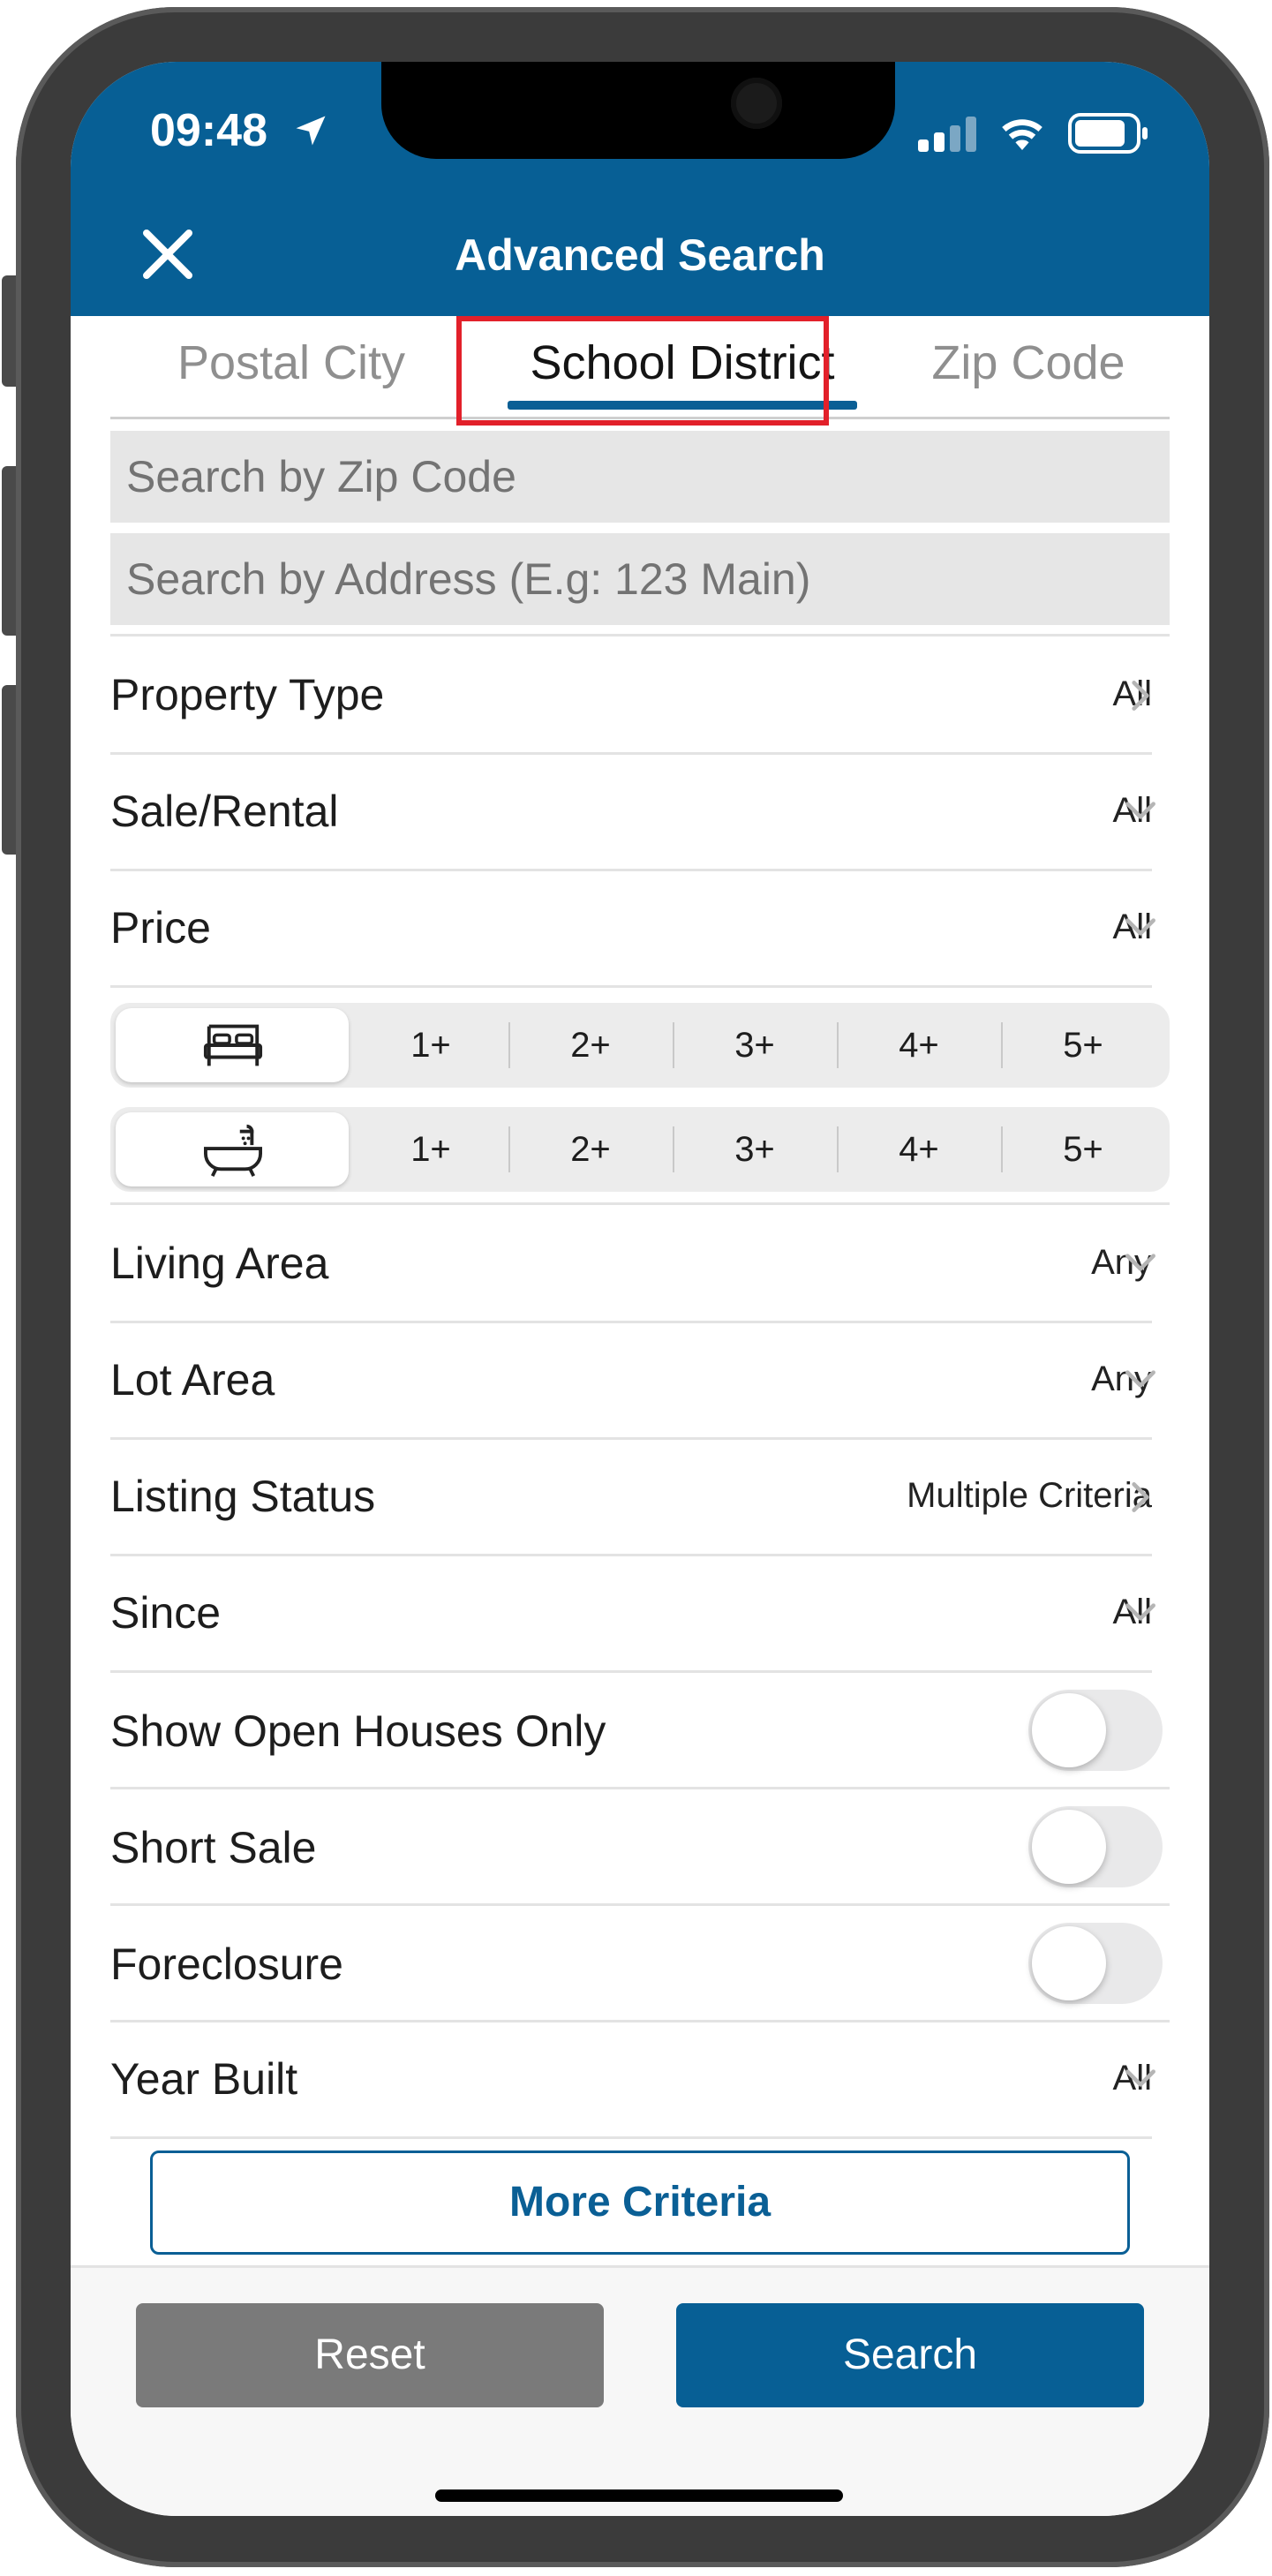 The height and width of the screenshot is (2576, 1272). Describe the element at coordinates (1029, 1496) in the screenshot. I see `row-value: Multiple Criteria` at that location.